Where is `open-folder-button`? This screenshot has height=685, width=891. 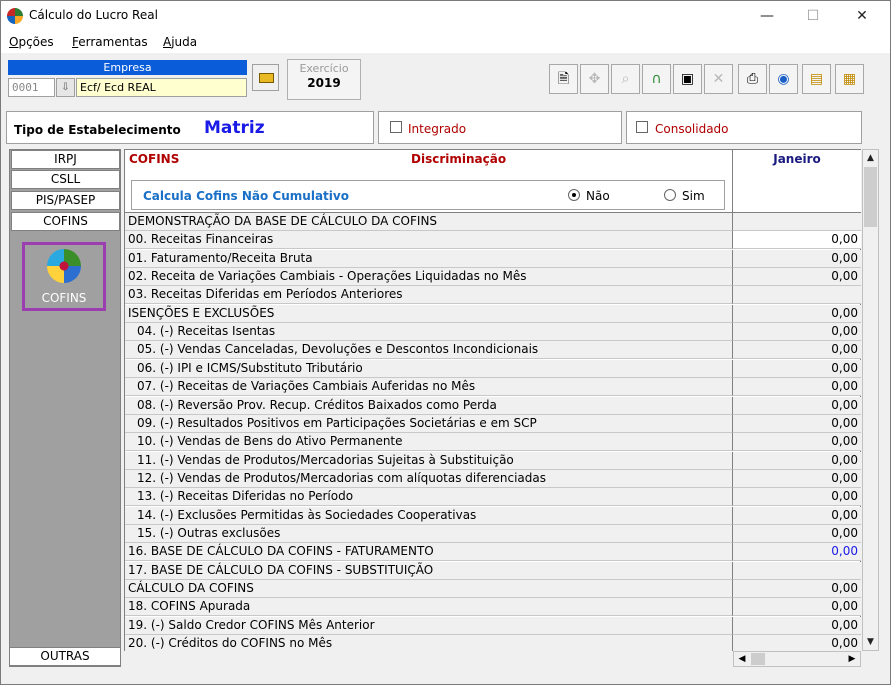
open-folder-button is located at coordinates (265, 77).